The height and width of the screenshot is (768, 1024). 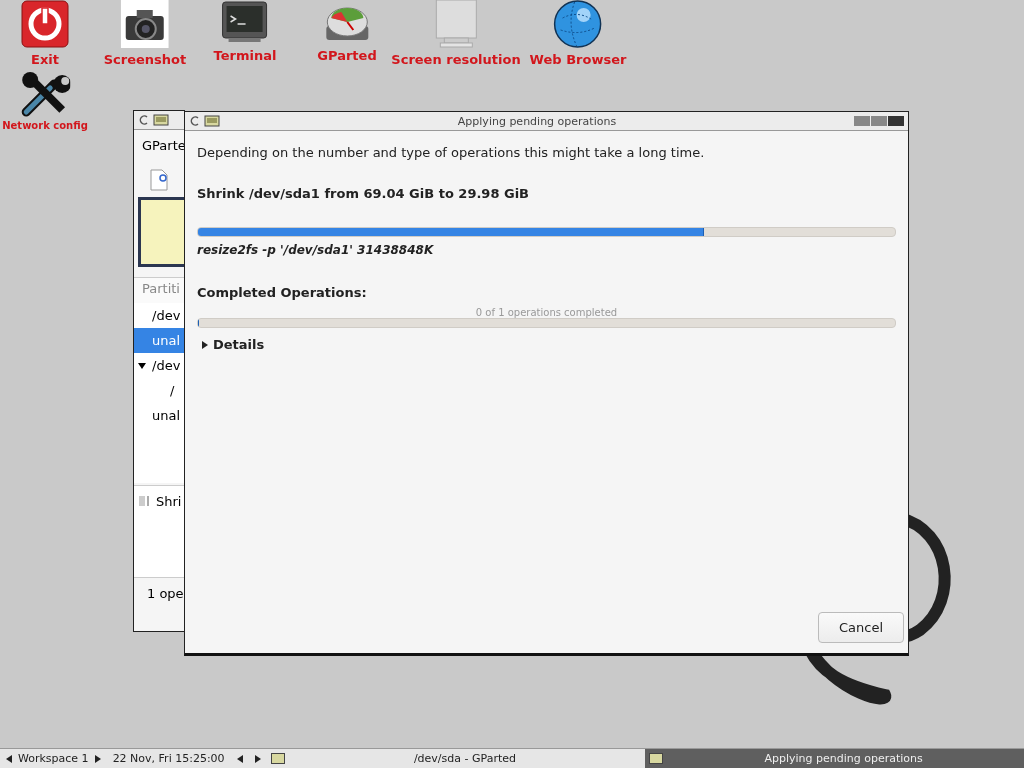 I want to click on operation-text: Shrink /dev/sda1 from 69.04 GiB to 29.98 GiB, so click(x=364, y=193).